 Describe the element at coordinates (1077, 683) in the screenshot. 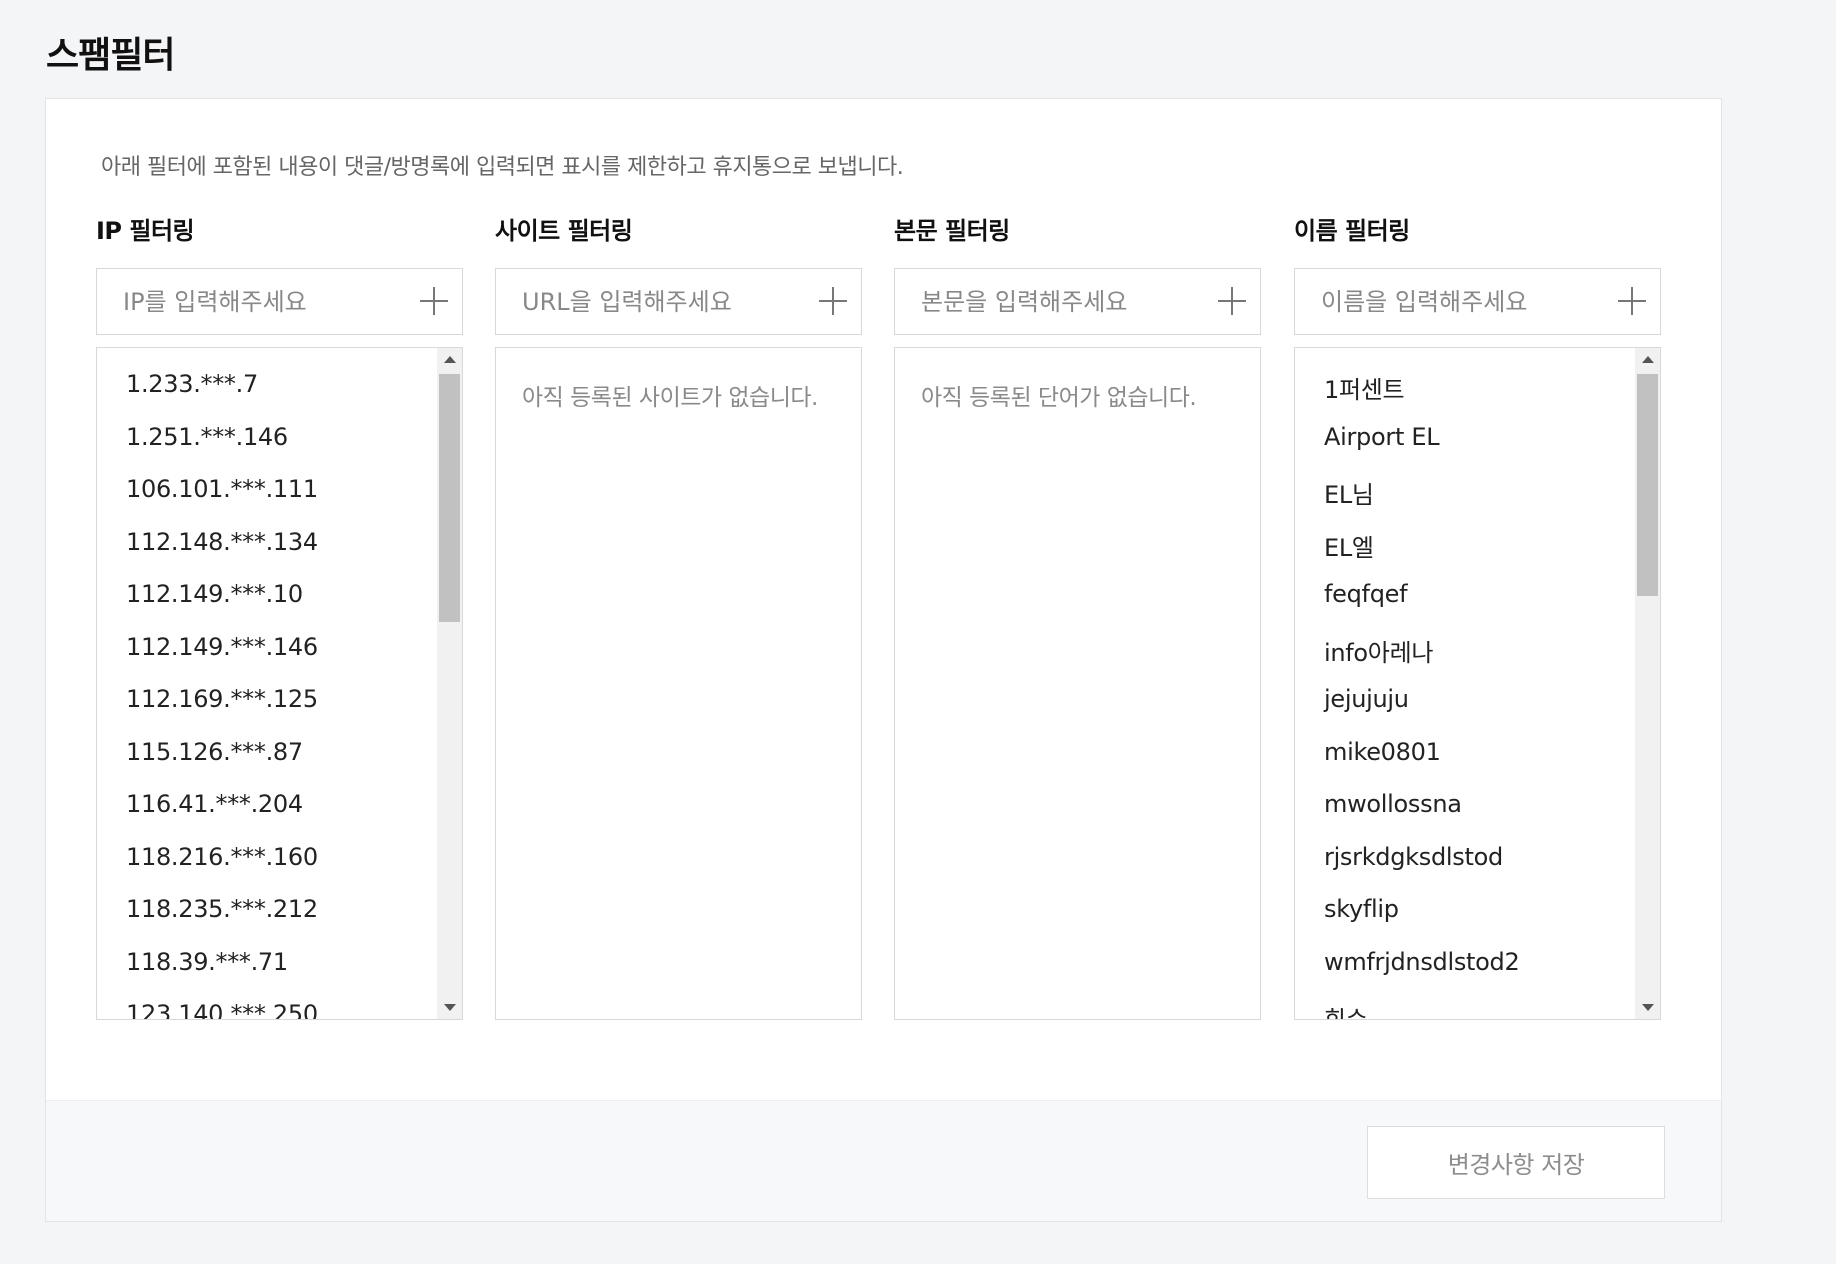

I see `body-list: 아직 등록된 단어가 없습니다.` at that location.